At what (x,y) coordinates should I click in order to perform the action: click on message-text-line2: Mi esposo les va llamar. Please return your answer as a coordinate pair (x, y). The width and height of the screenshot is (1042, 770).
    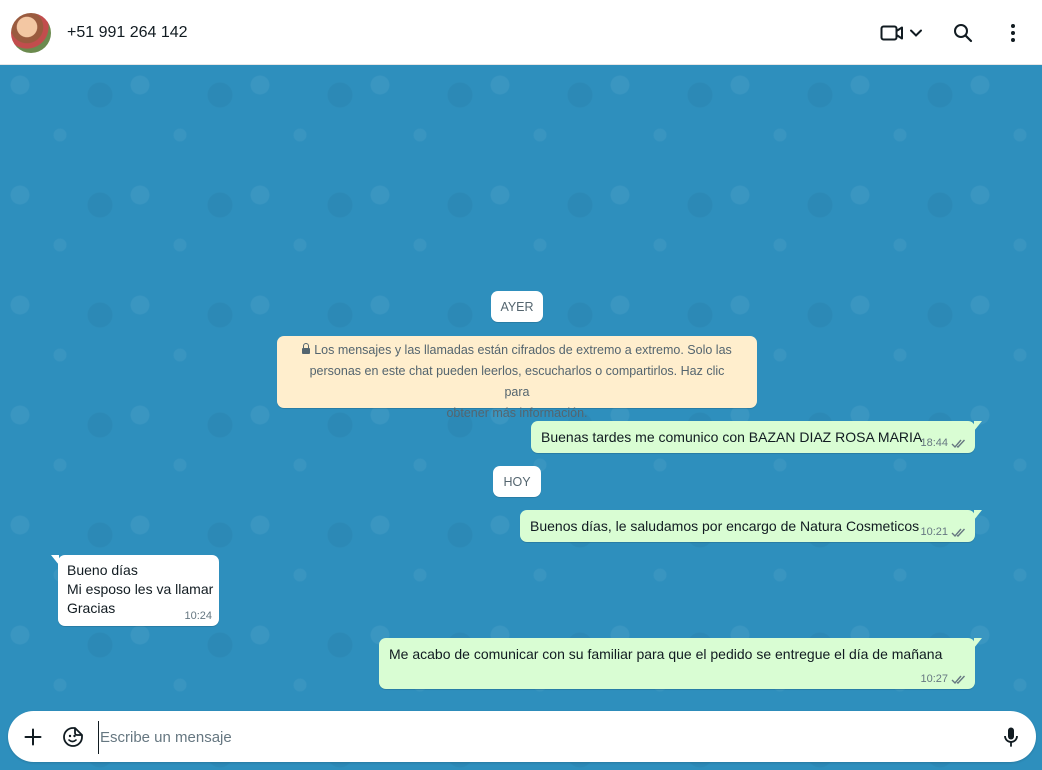
    Looking at the image, I should click on (140, 589).